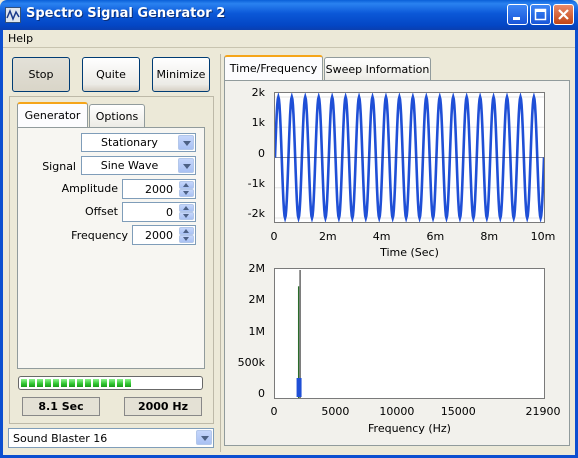  I want to click on stop-button: Stop, so click(41, 74).